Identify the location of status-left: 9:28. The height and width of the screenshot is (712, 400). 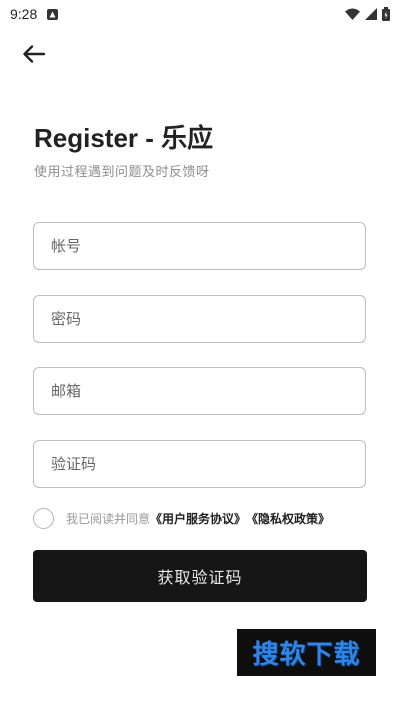
(34, 14).